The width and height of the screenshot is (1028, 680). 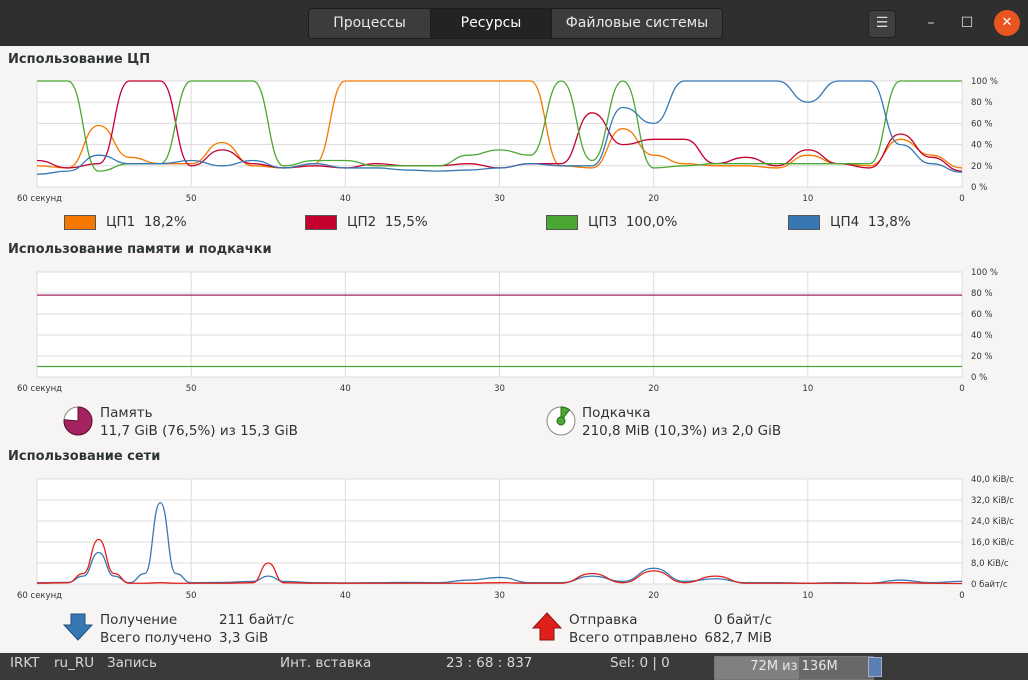 What do you see at coordinates (984, 273) in the screenshot?
I see `memory-y-tick-label: 100 %` at bounding box center [984, 273].